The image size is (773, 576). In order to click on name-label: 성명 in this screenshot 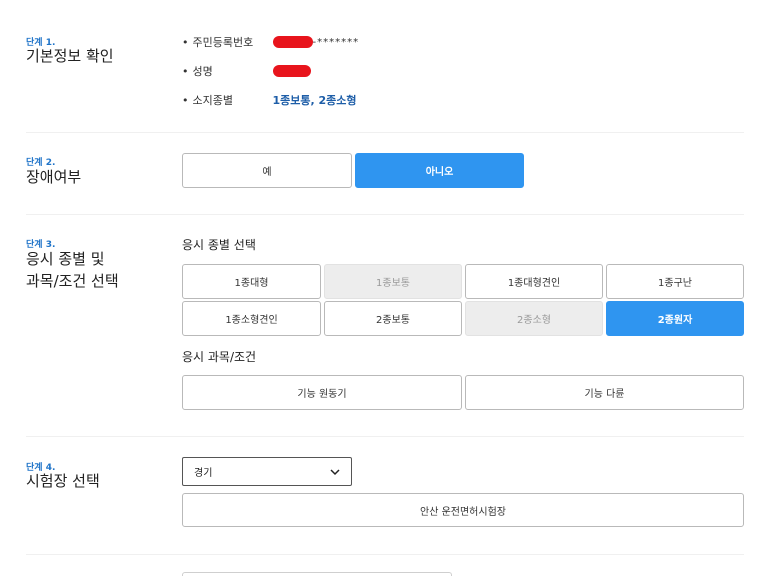, I will do `click(202, 71)`.